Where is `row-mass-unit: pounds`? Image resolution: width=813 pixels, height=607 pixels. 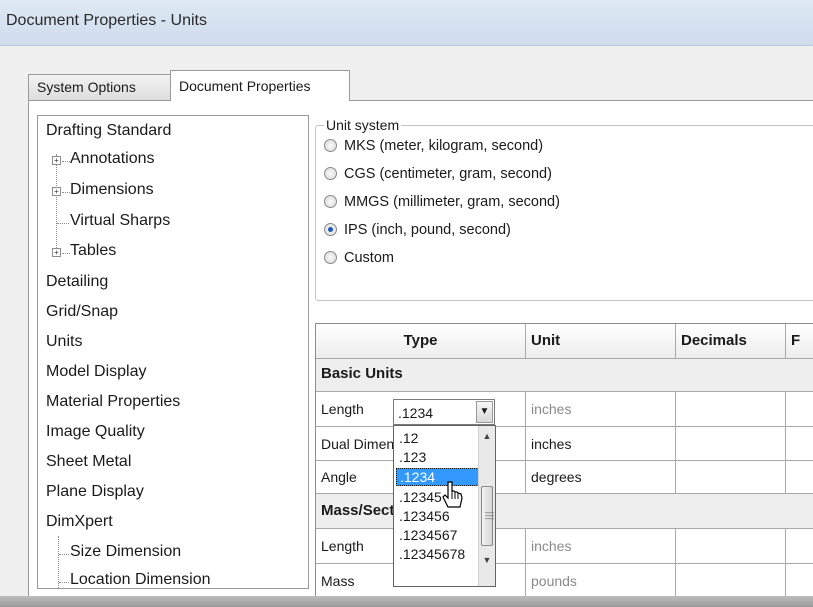 row-mass-unit: pounds is located at coordinates (601, 581).